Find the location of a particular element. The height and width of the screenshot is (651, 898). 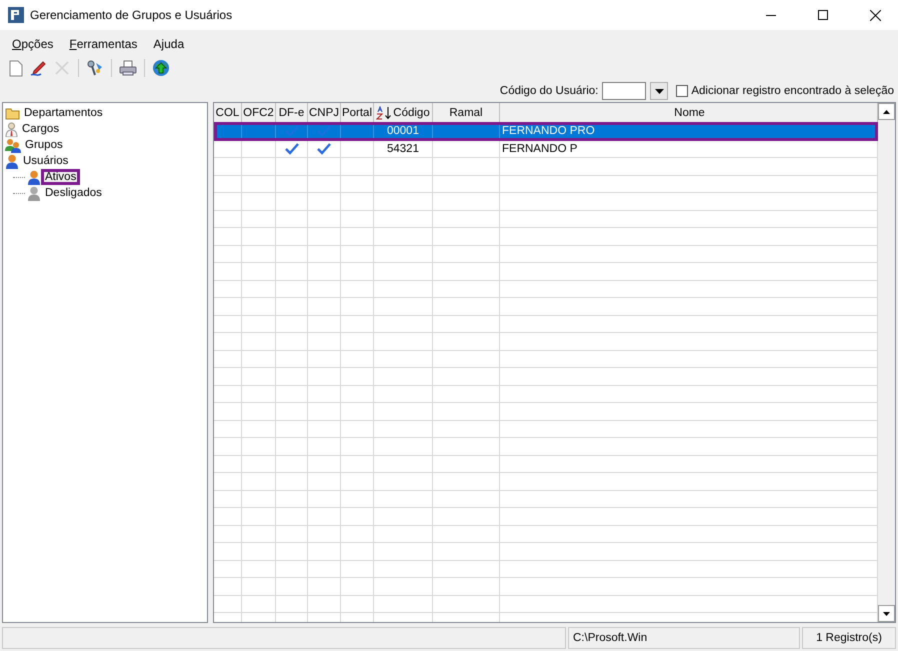

column-header: OFC2 is located at coordinates (259, 112).